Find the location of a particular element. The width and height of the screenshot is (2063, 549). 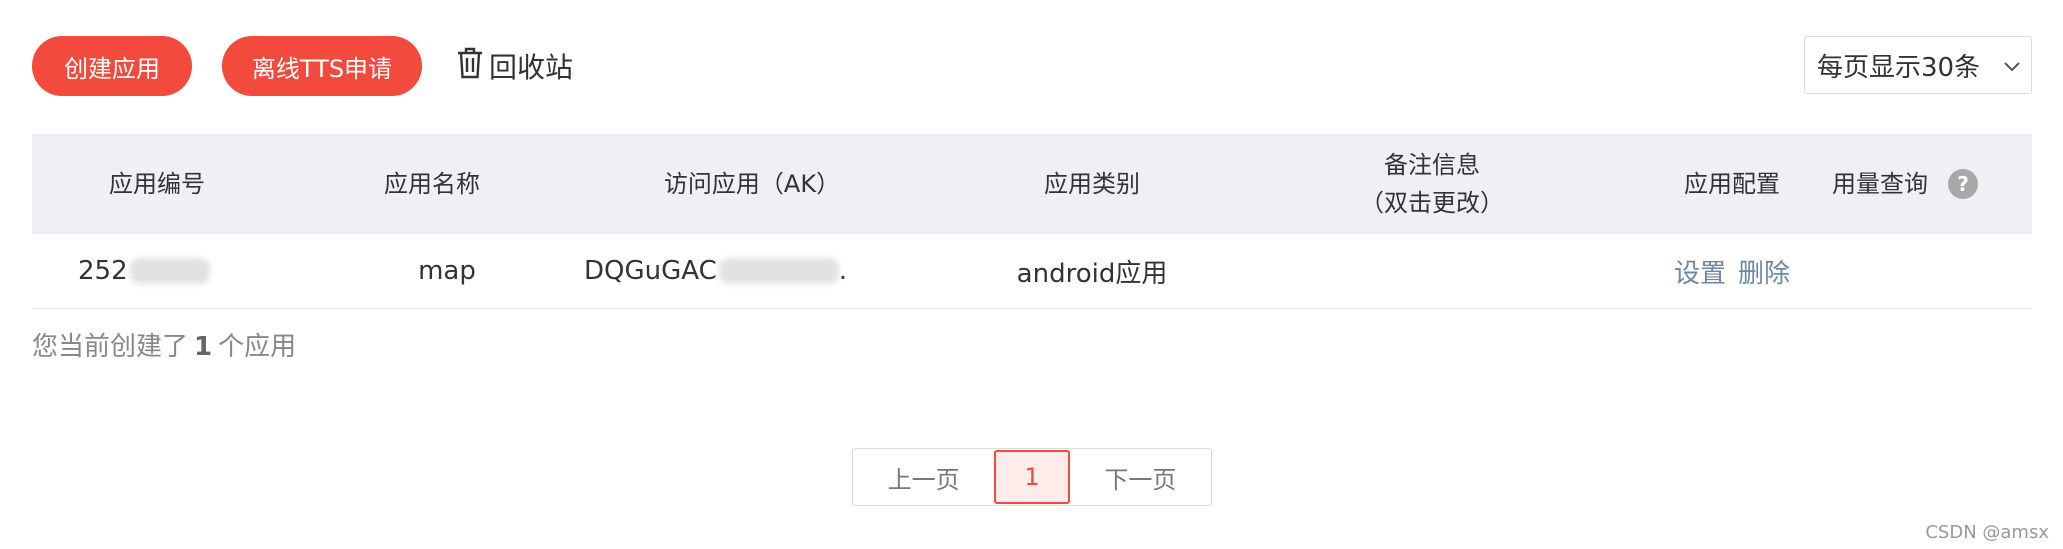

watermark: CSDN @amsx is located at coordinates (1987, 532).